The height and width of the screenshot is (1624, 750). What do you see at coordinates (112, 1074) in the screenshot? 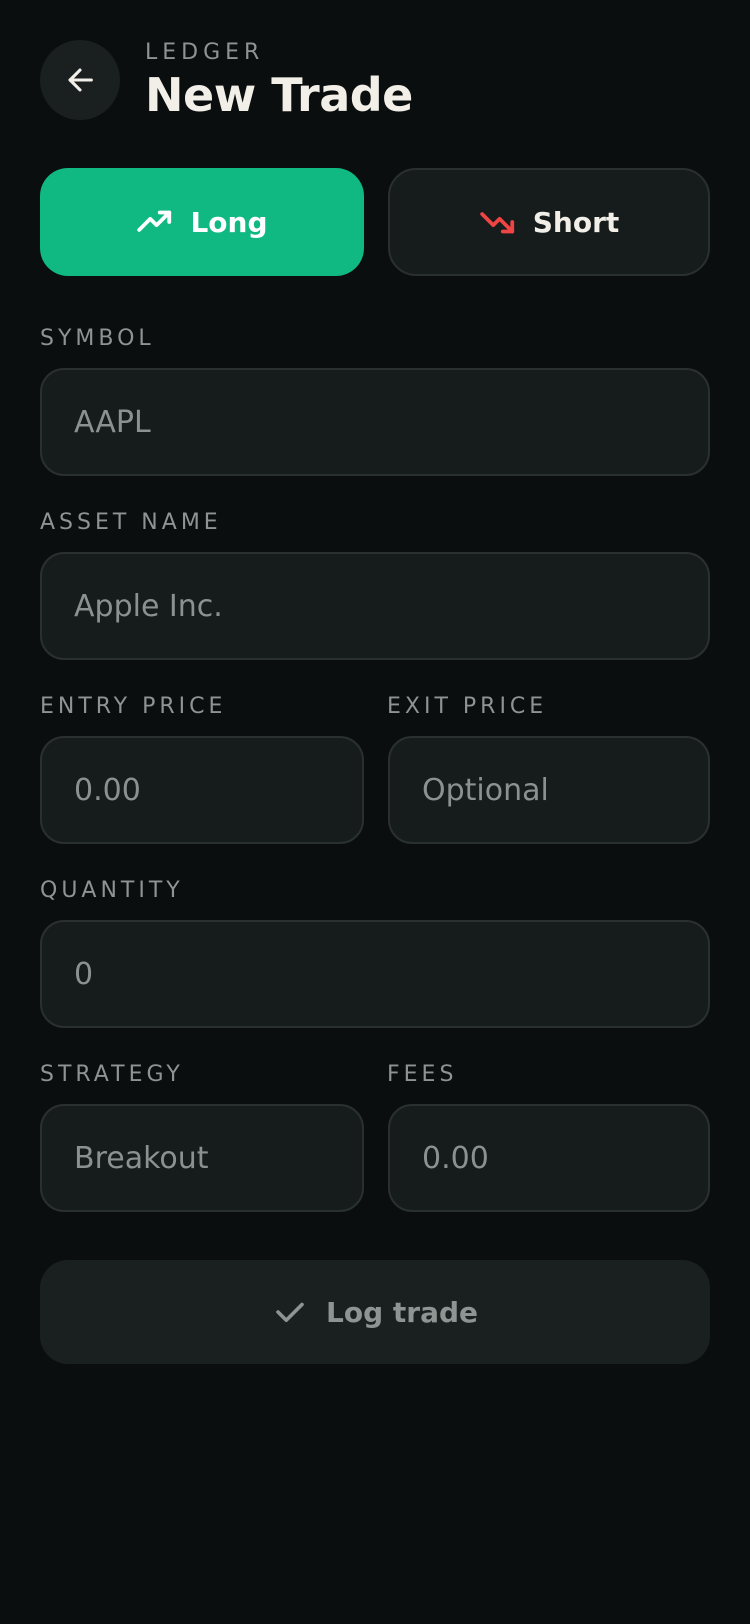
I see `strategy-label: STRATEGY` at bounding box center [112, 1074].